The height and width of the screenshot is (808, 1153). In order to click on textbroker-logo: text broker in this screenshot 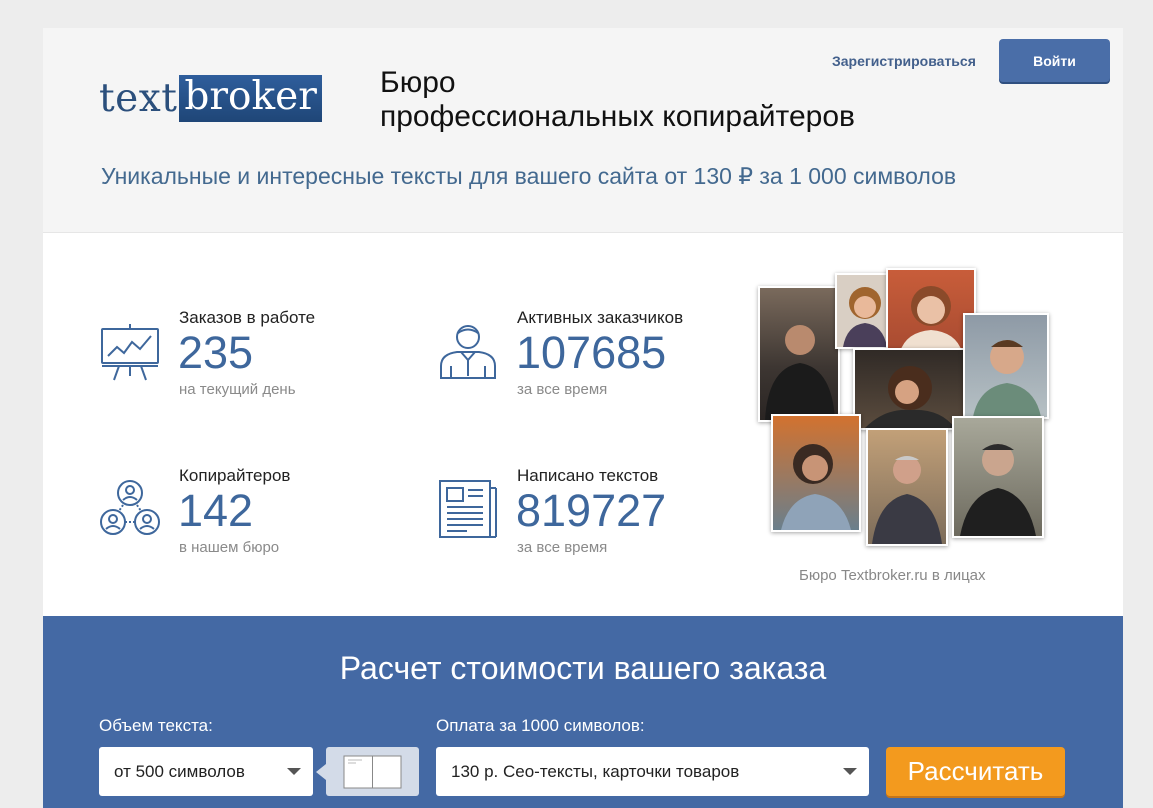, I will do `click(210, 98)`.